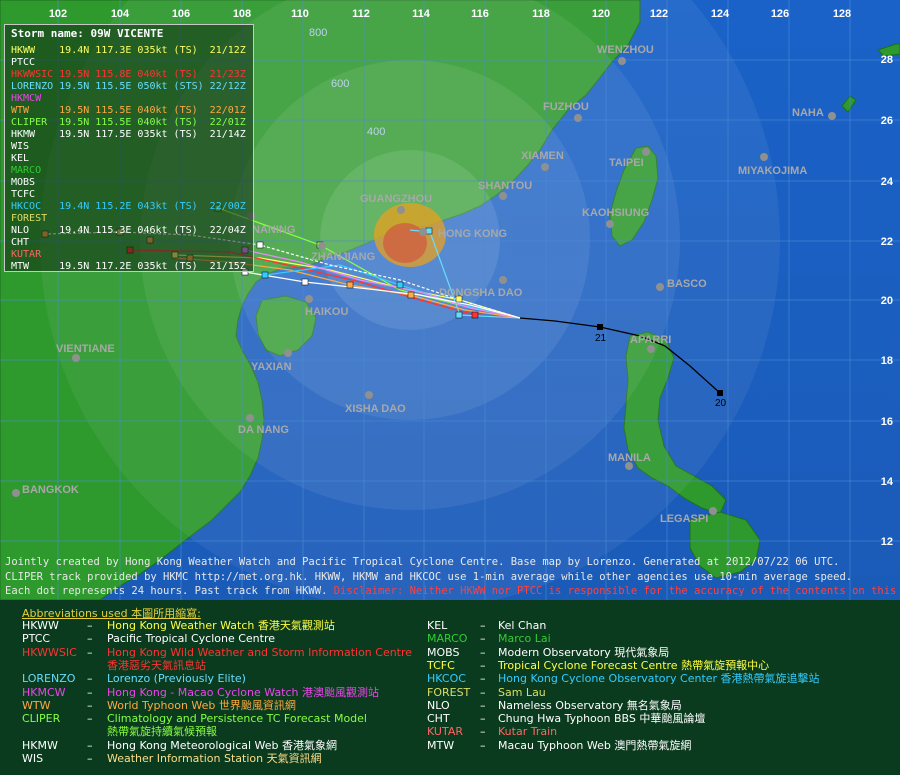 The image size is (900, 775). Describe the element at coordinates (23, 194) in the screenshot. I see `storm-entry: TCFC` at that location.